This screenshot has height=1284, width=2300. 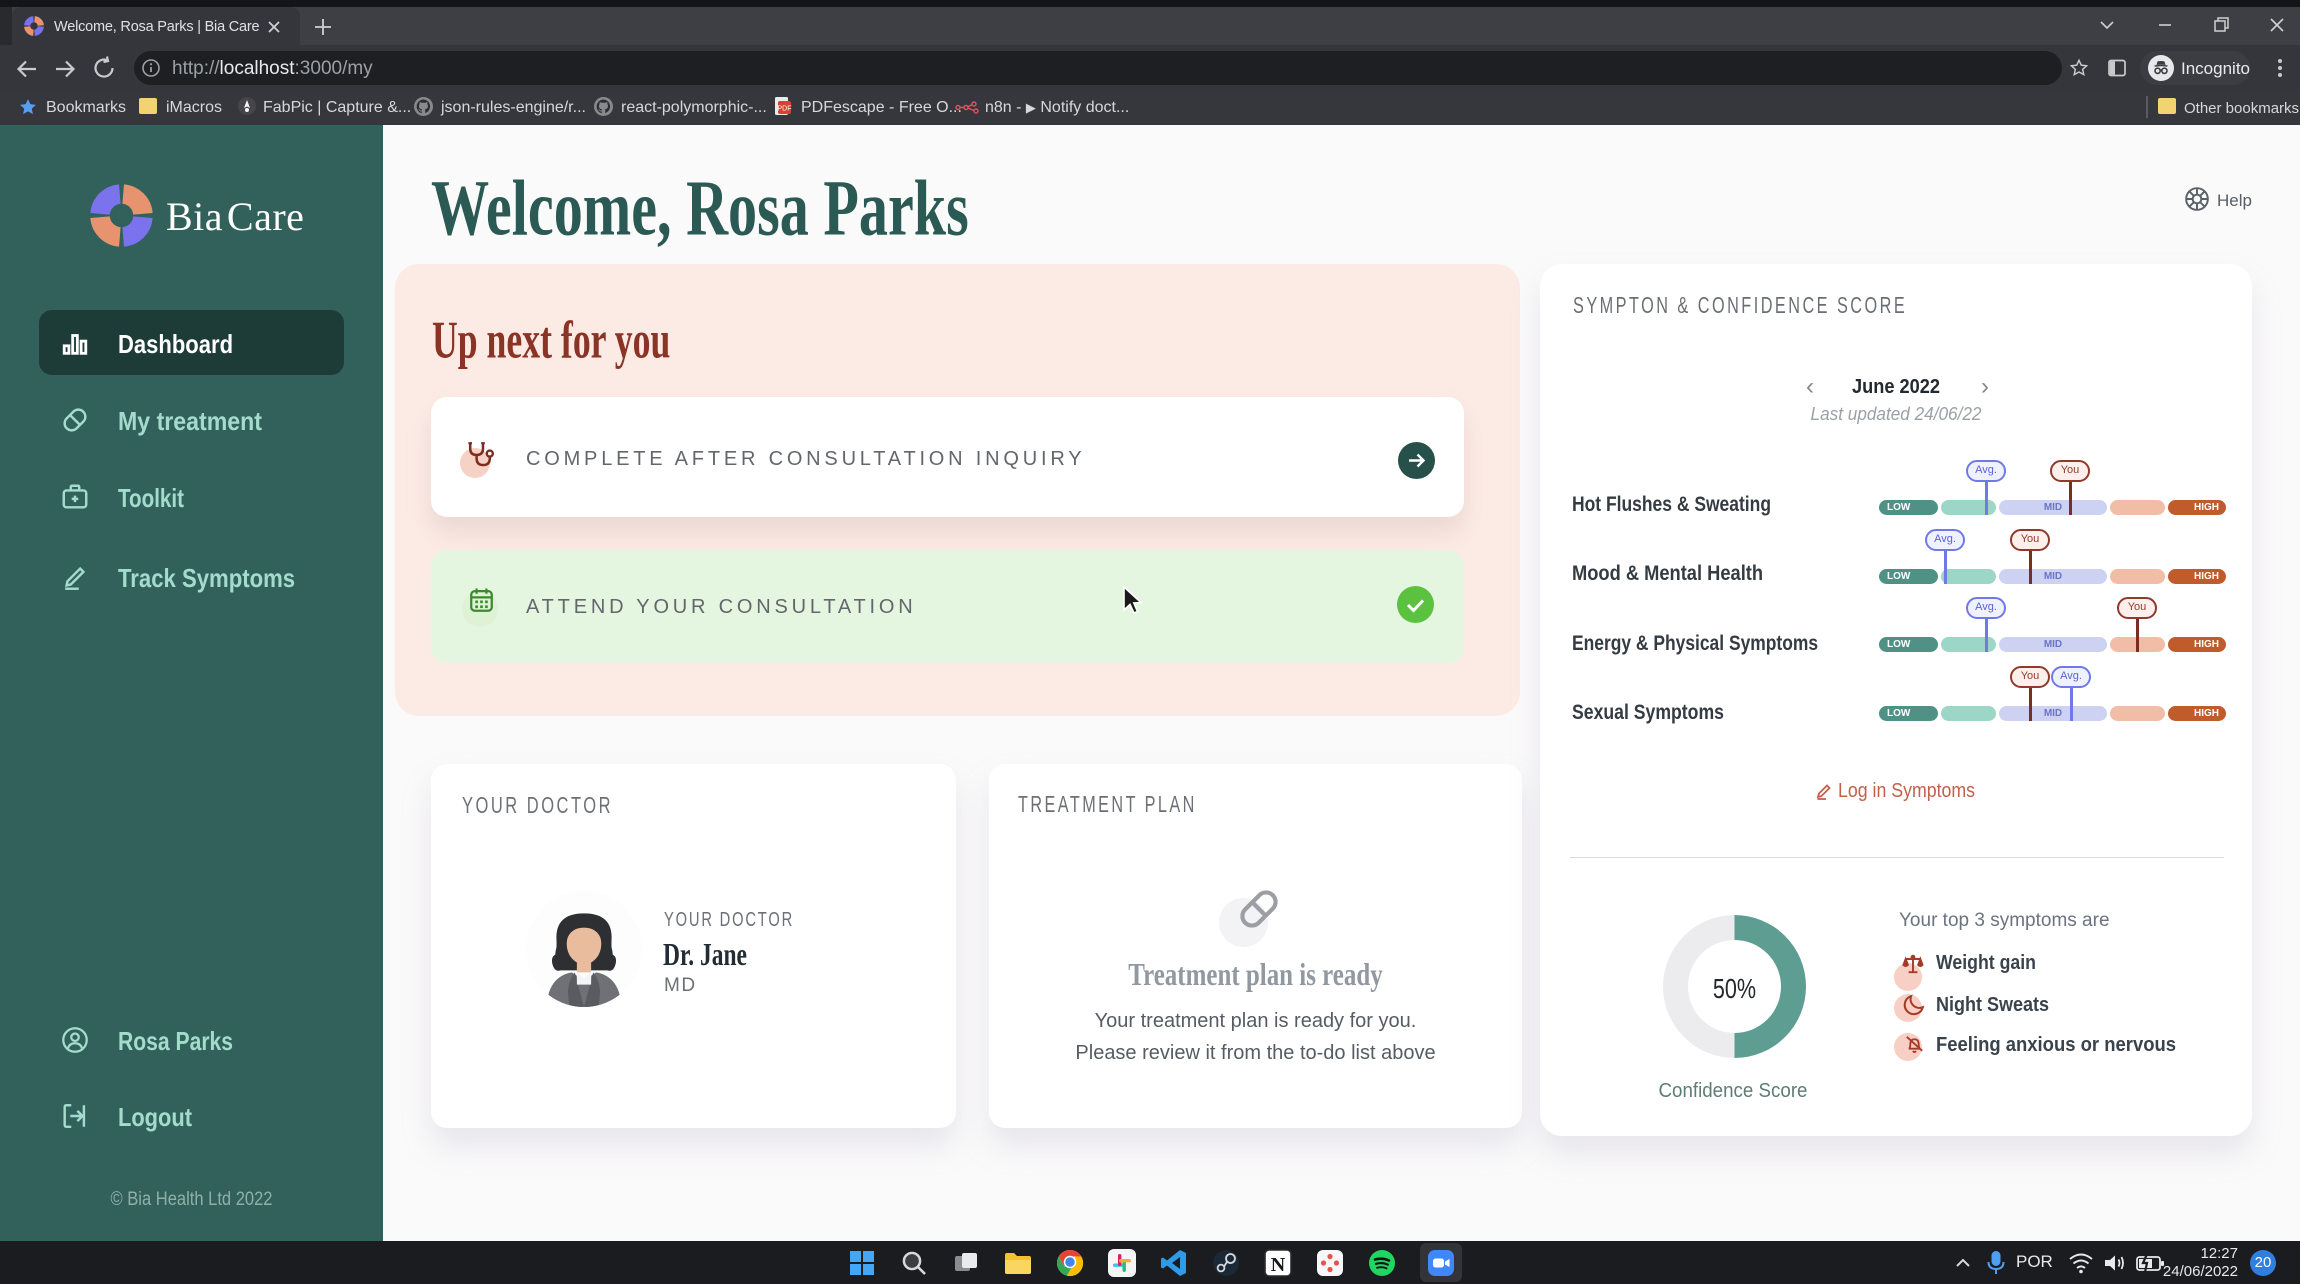 What do you see at coordinates (785, 109) in the screenshot?
I see `svg-text: PDF` at bounding box center [785, 109].